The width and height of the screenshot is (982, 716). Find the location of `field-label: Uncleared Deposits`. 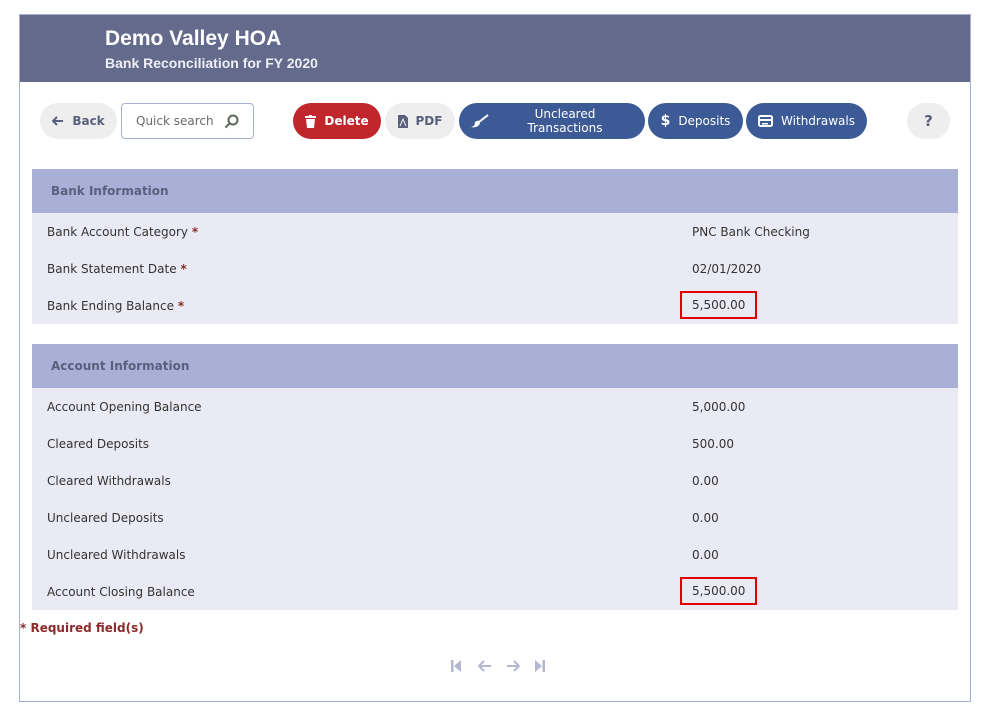

field-label: Uncleared Deposits is located at coordinates (105, 518).